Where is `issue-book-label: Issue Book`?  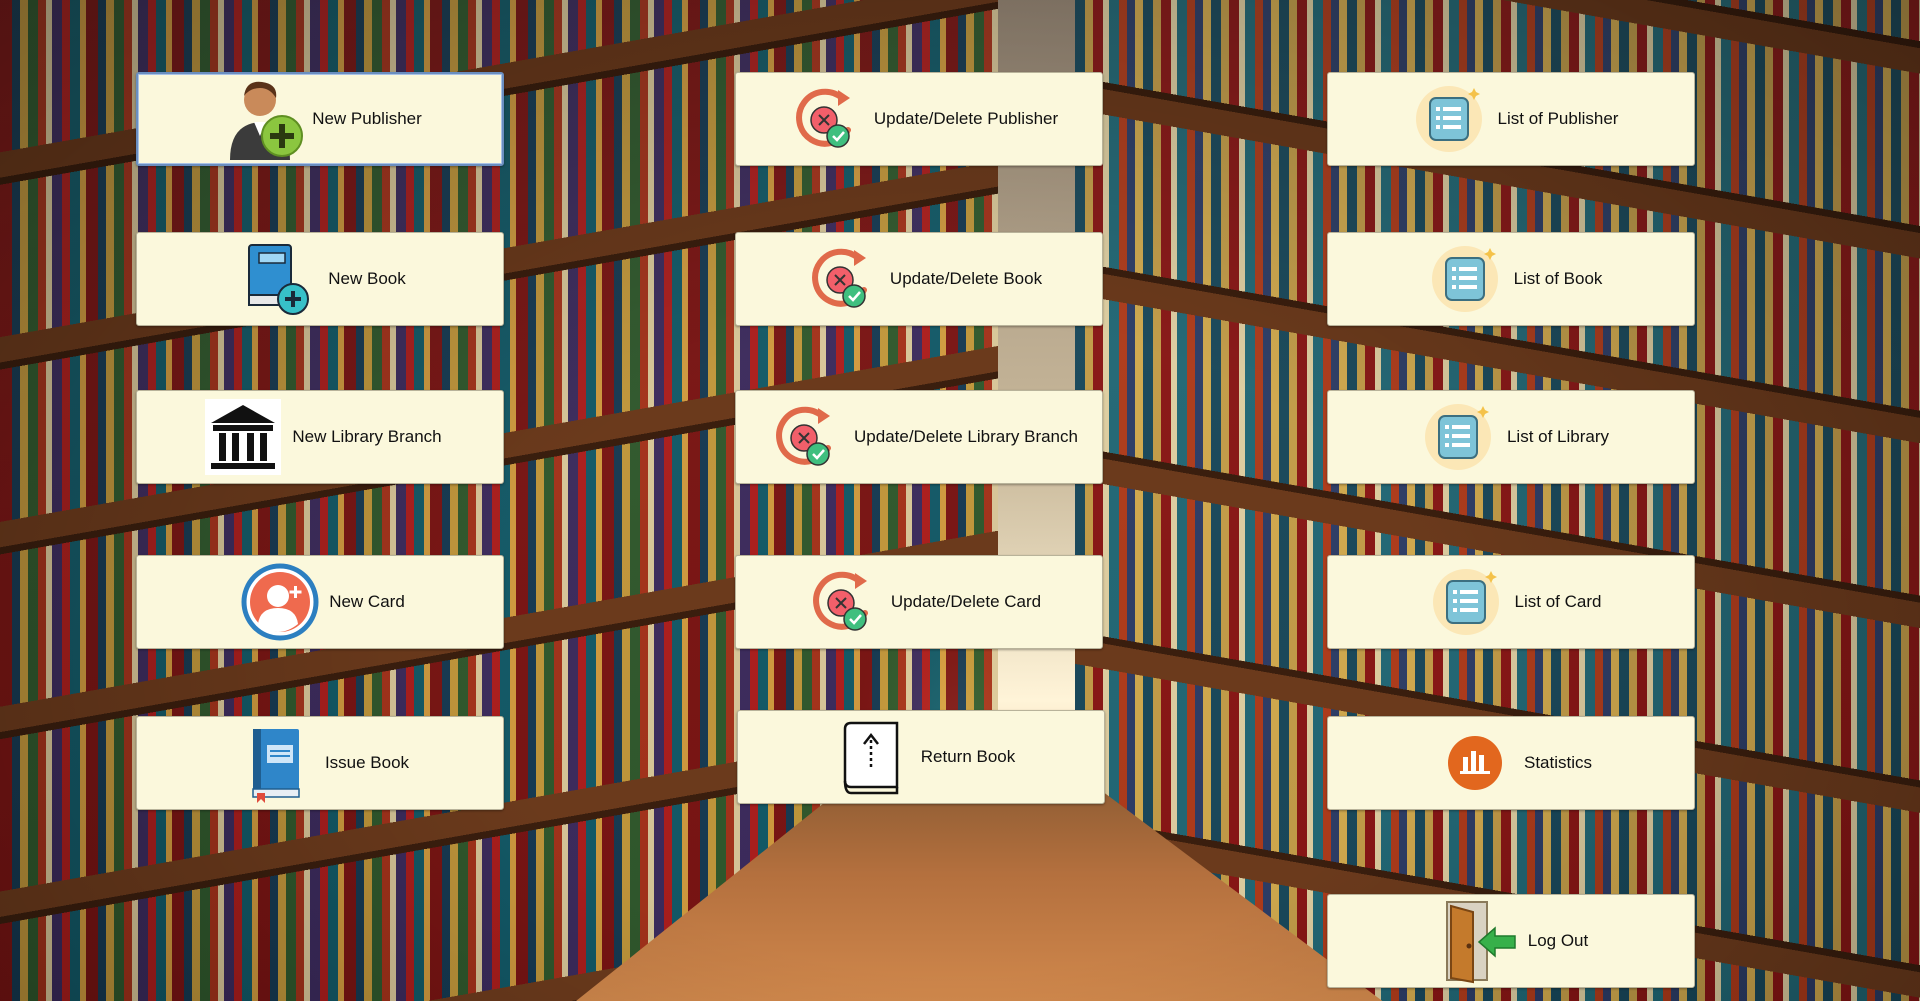
issue-book-label: Issue Book is located at coordinates (367, 762).